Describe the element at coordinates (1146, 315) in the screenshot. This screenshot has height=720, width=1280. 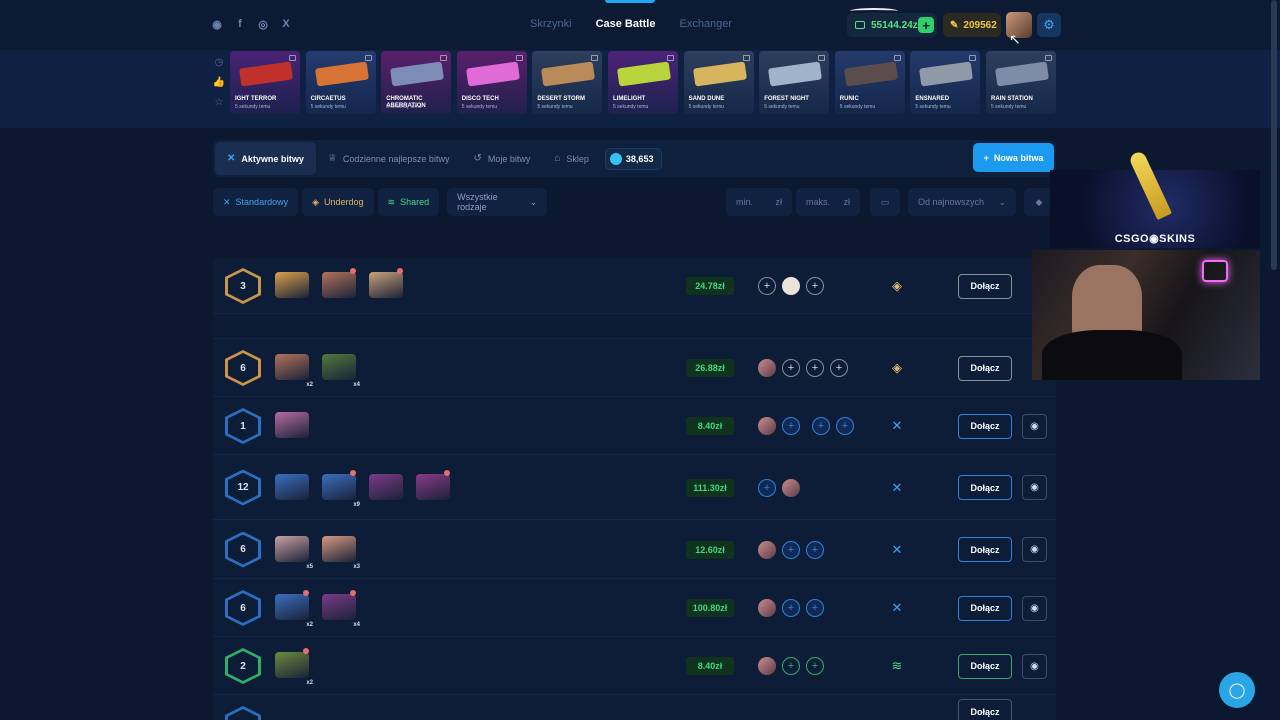
I see `webcam-feed` at that location.